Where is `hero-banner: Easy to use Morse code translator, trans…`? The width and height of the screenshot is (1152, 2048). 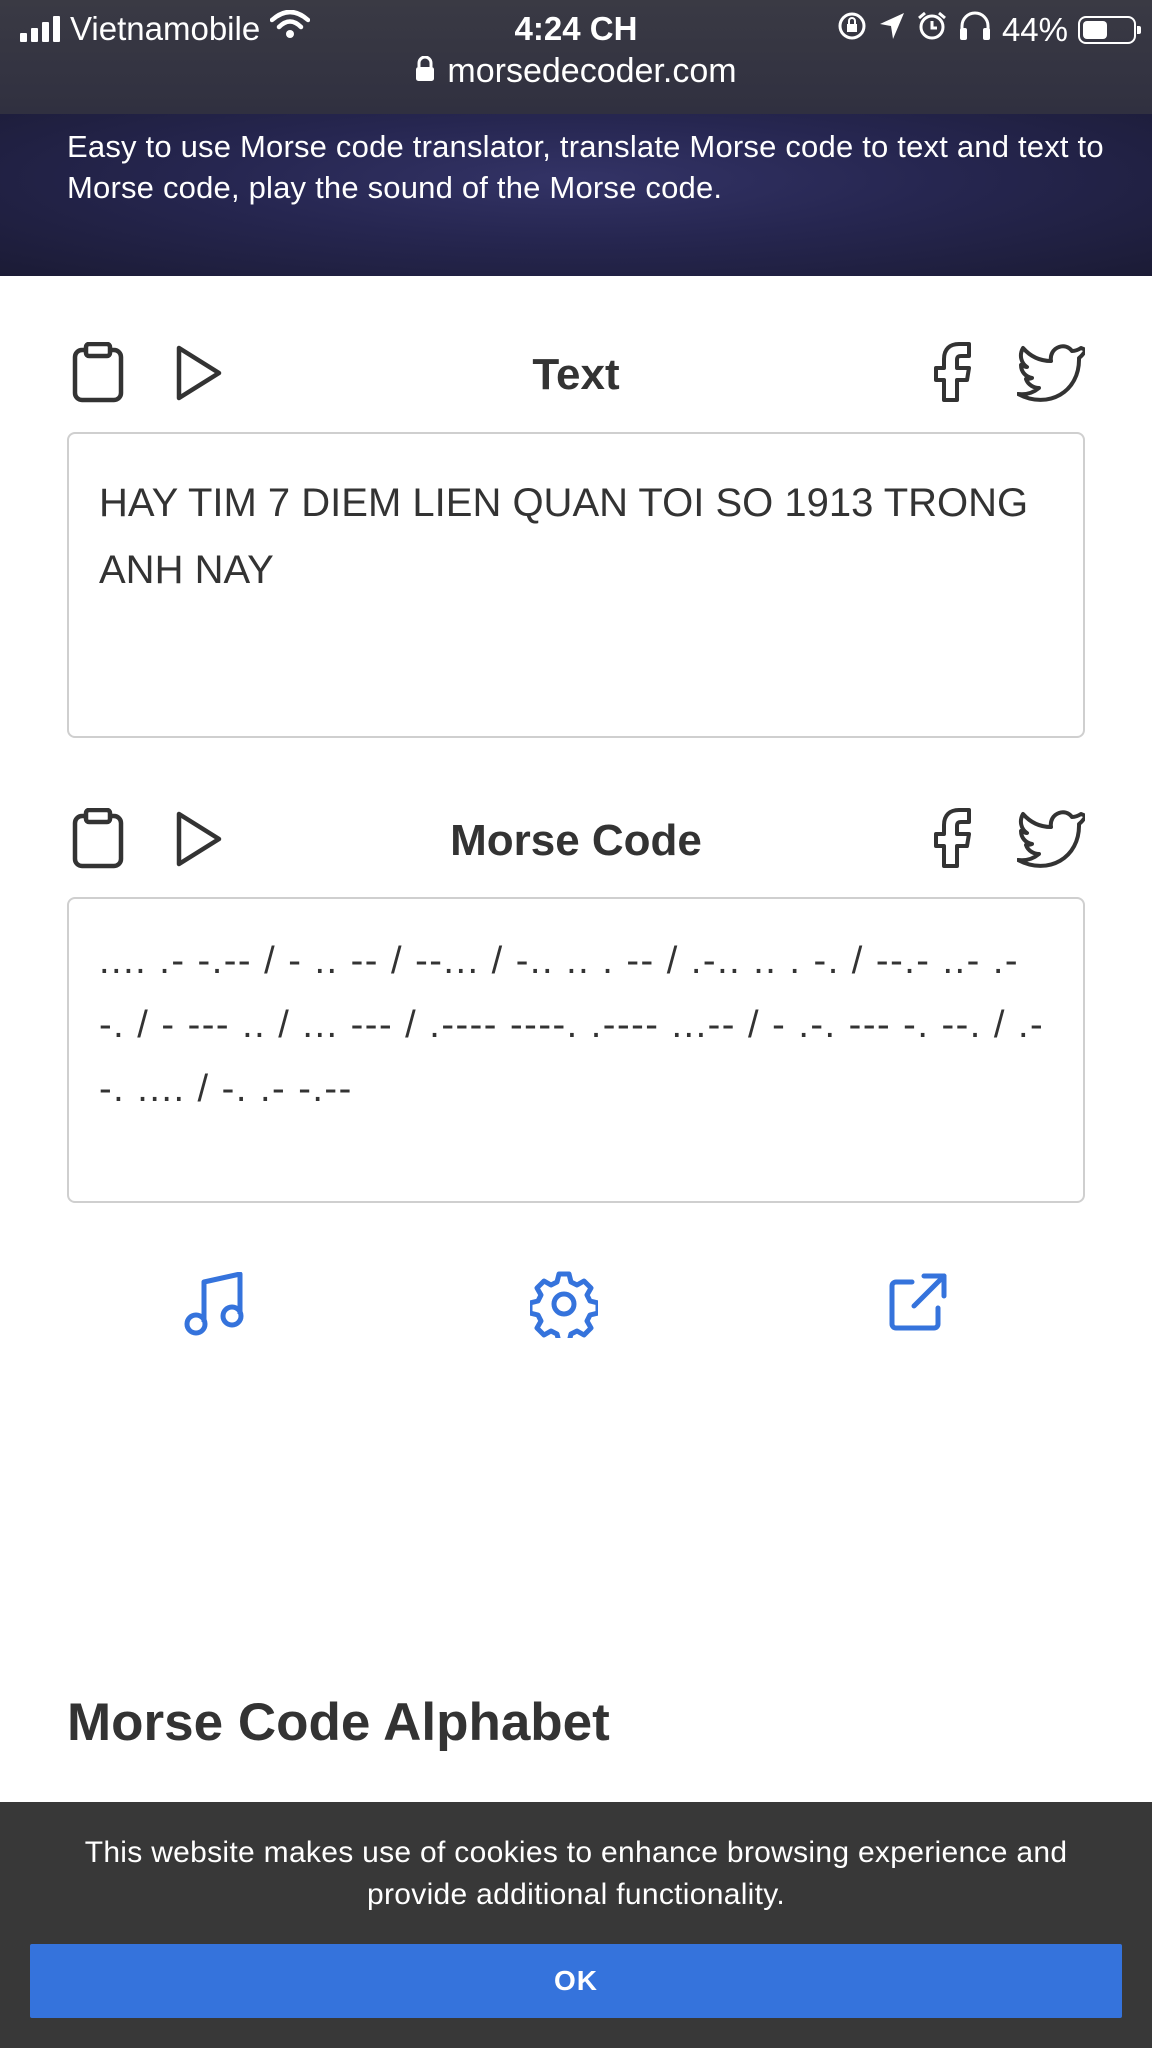 hero-banner: Easy to use Morse code translator, trans… is located at coordinates (576, 195).